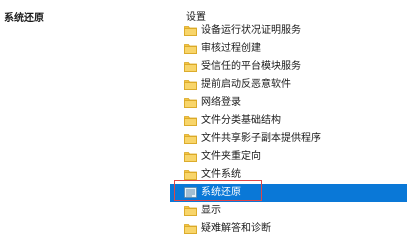 The height and width of the screenshot is (241, 407). I want to click on tree-item-label: 显示, so click(211, 210).